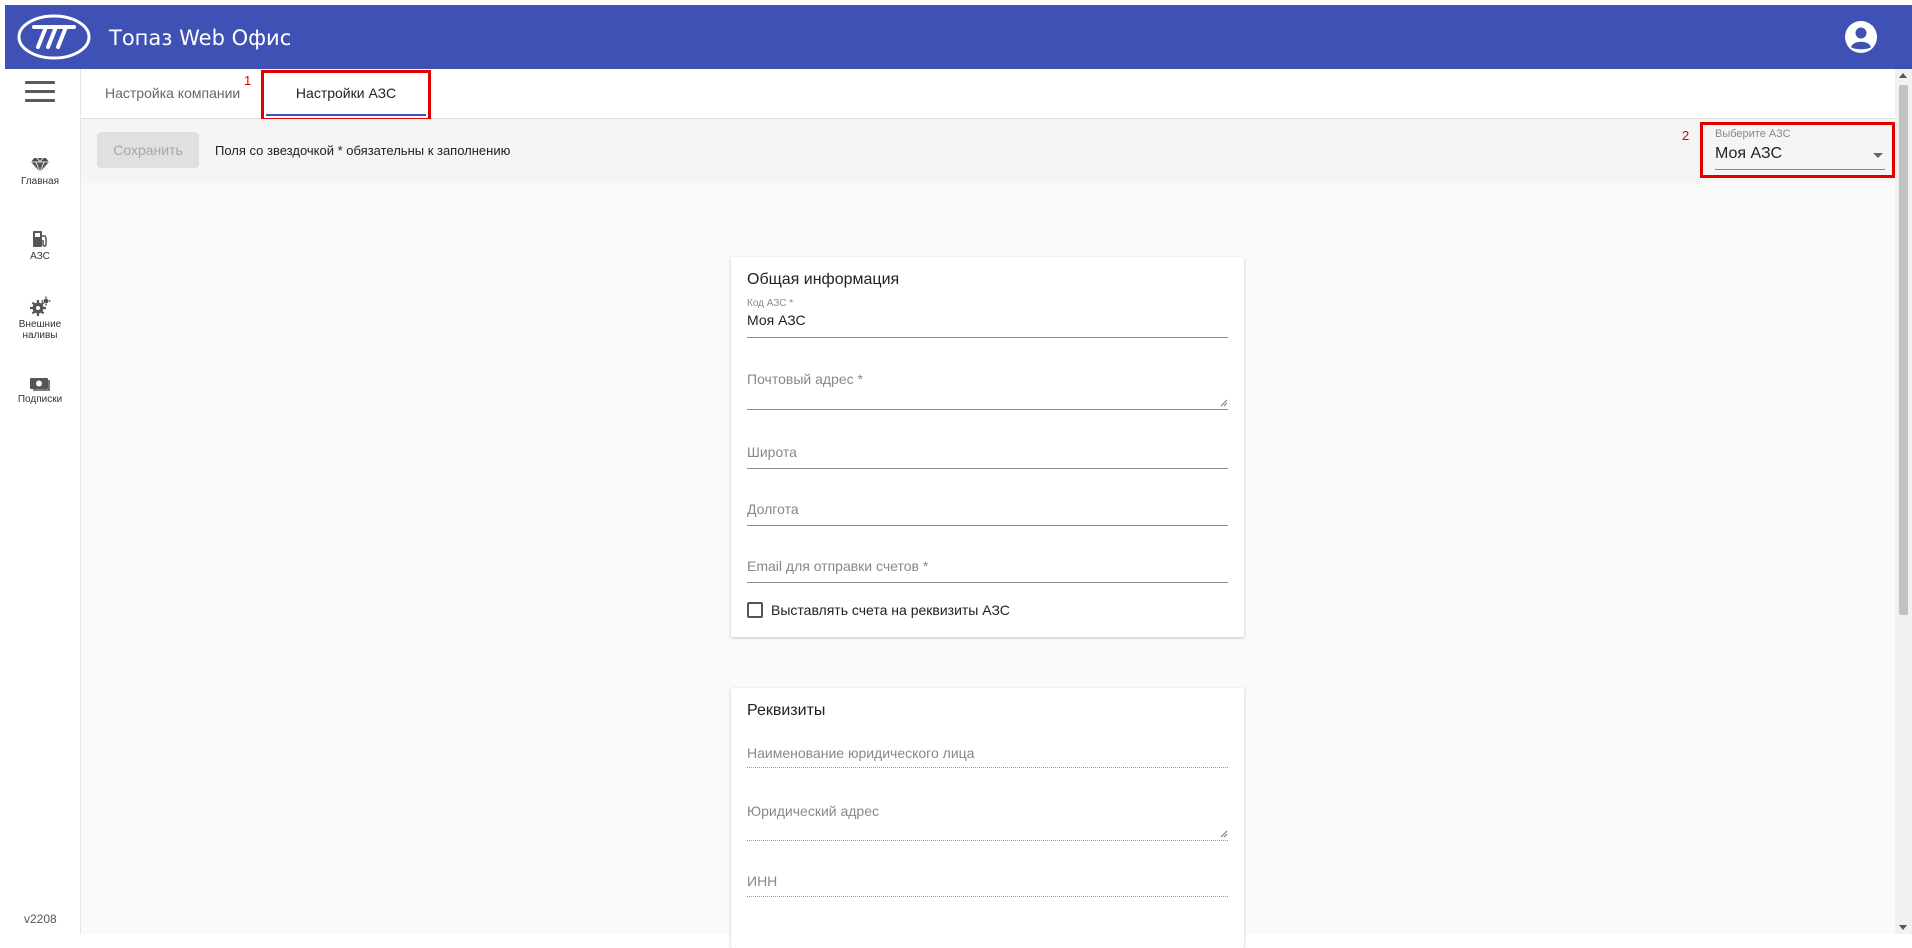 This screenshot has height=948, width=1912. I want to click on sidebar-item-azs: АЗС, so click(40, 246).